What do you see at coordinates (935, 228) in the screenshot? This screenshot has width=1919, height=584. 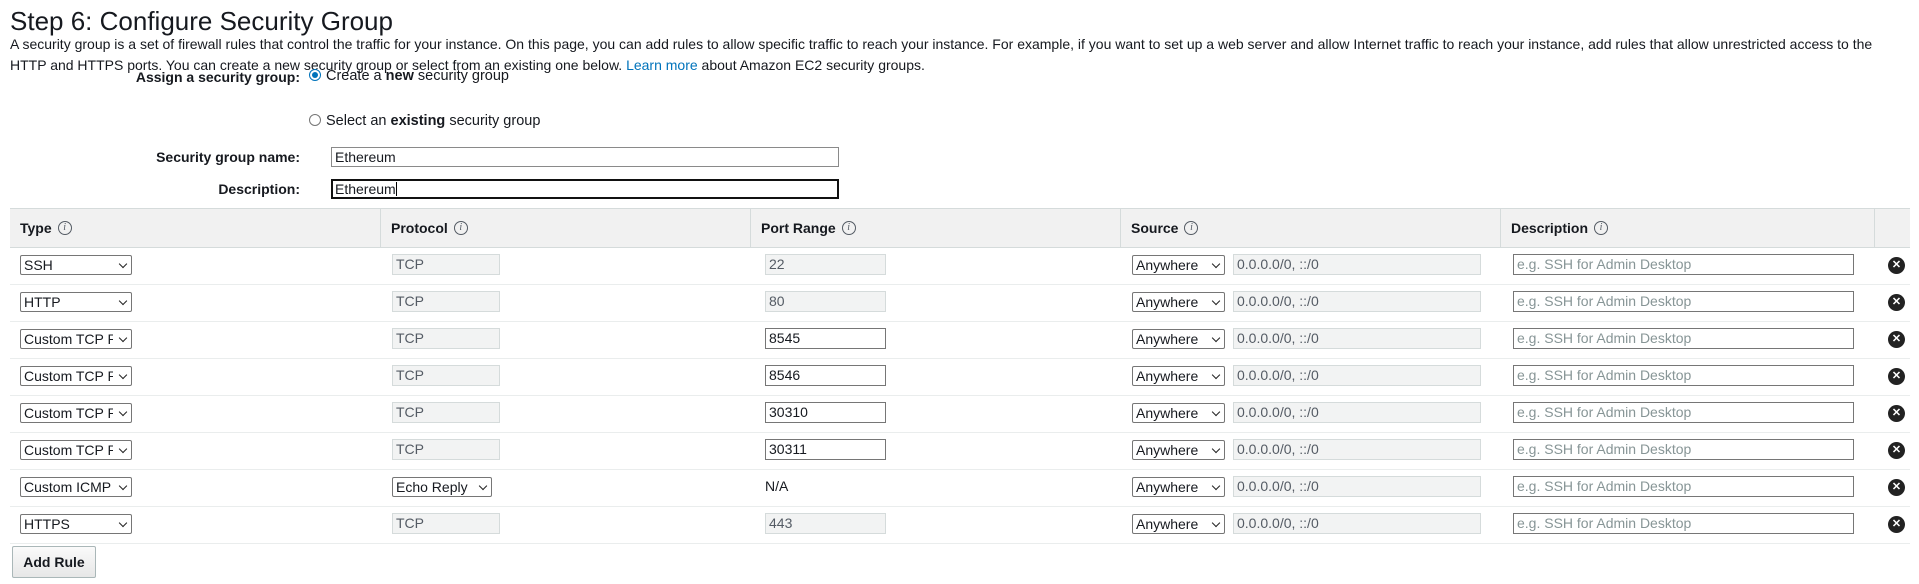 I see `column-header-port-range: Port Range i` at bounding box center [935, 228].